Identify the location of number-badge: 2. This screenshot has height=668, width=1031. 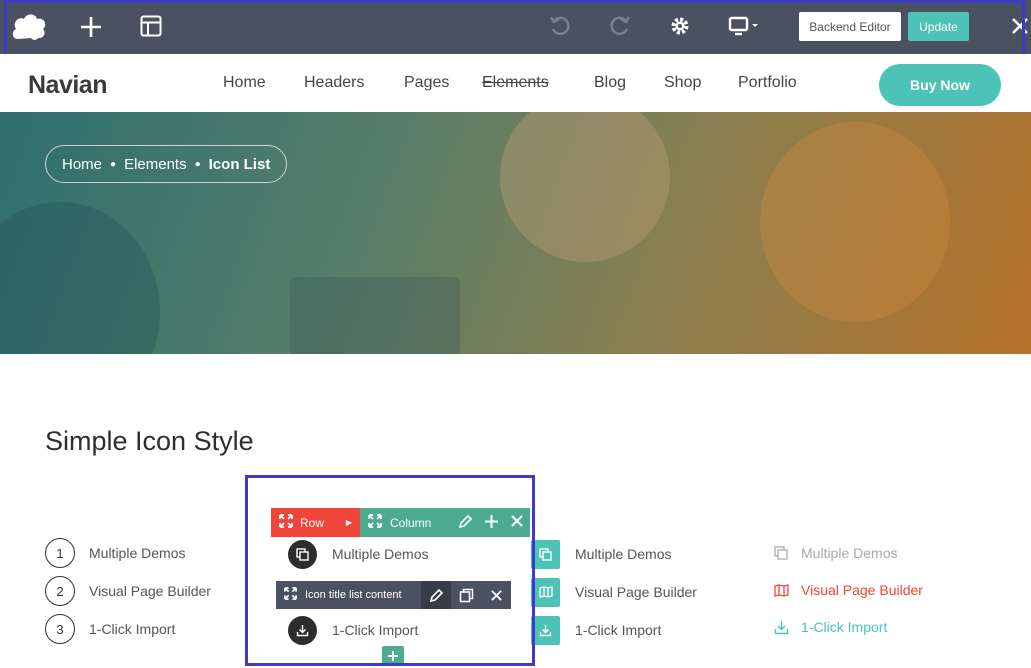
(60, 591).